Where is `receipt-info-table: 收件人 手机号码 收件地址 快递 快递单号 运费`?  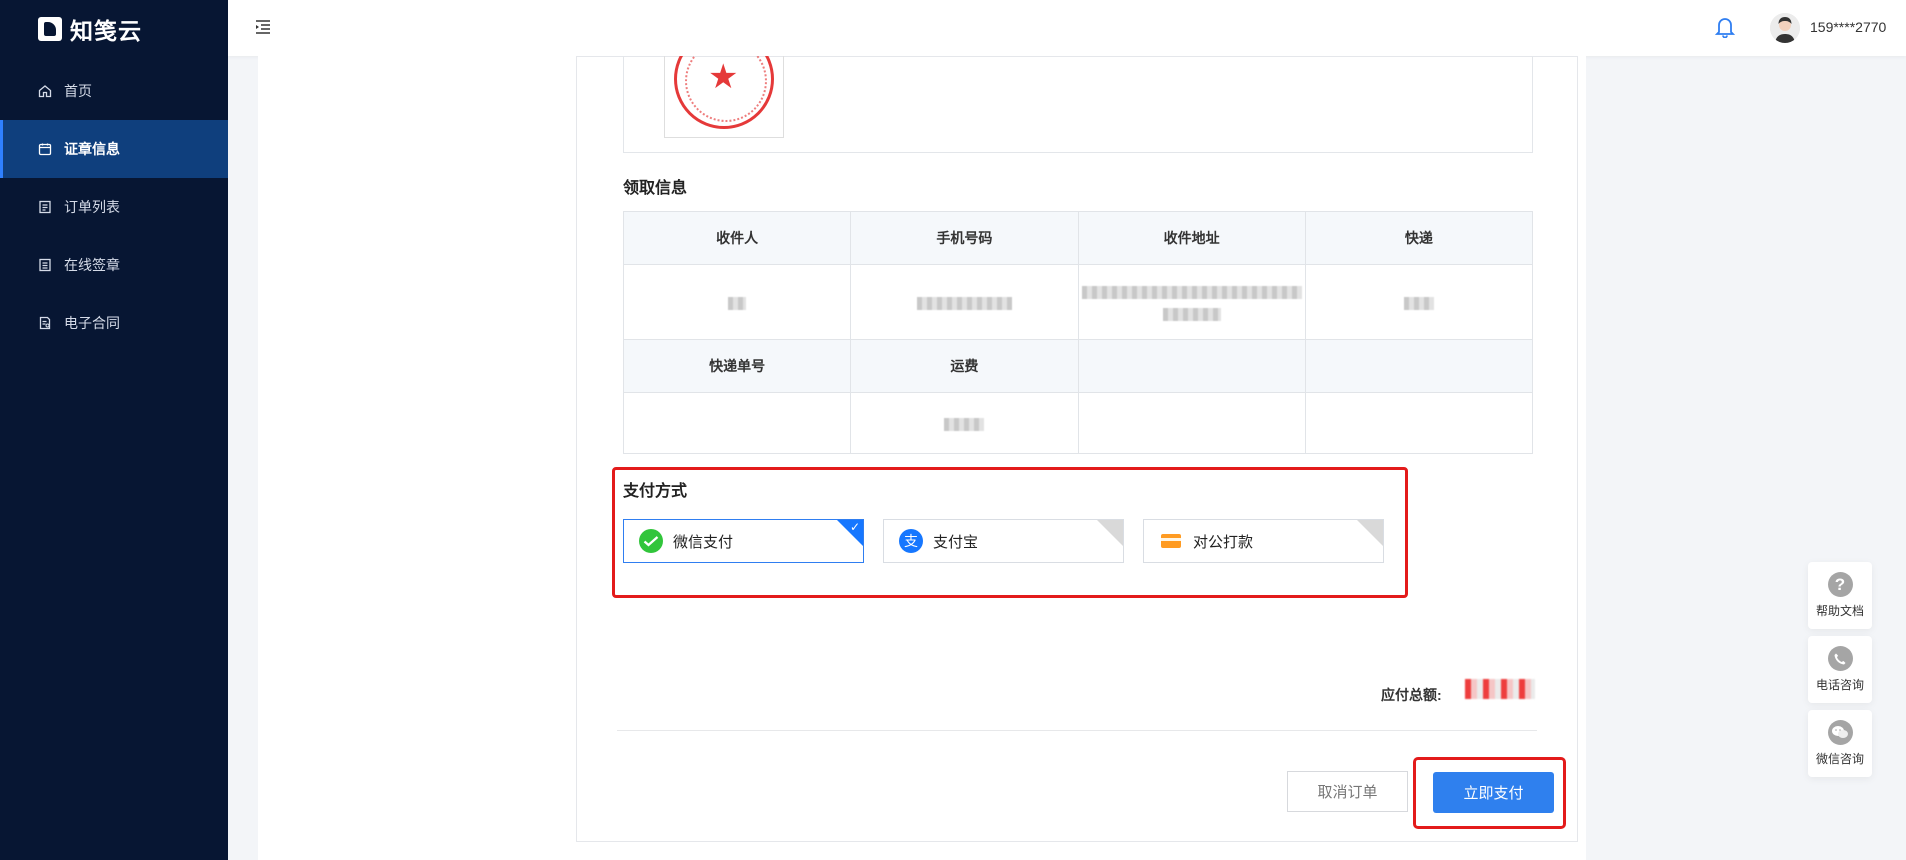 receipt-info-table: 收件人 手机号码 收件地址 快递 快递单号 运费 is located at coordinates (1078, 332).